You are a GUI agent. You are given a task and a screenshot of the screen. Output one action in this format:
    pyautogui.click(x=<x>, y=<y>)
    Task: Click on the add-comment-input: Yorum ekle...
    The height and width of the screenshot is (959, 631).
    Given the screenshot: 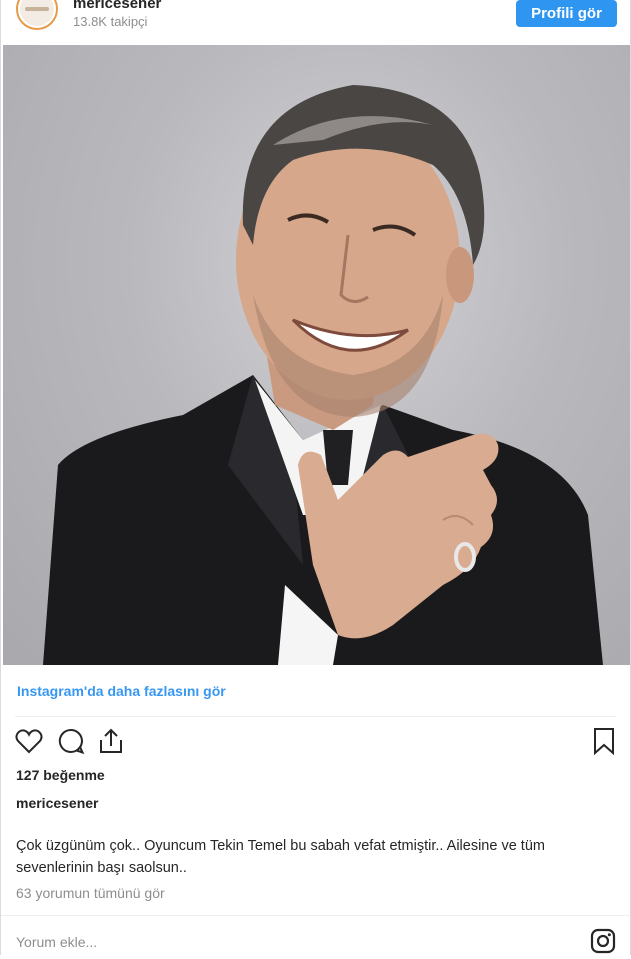 What is the action you would take?
    pyautogui.click(x=56, y=942)
    